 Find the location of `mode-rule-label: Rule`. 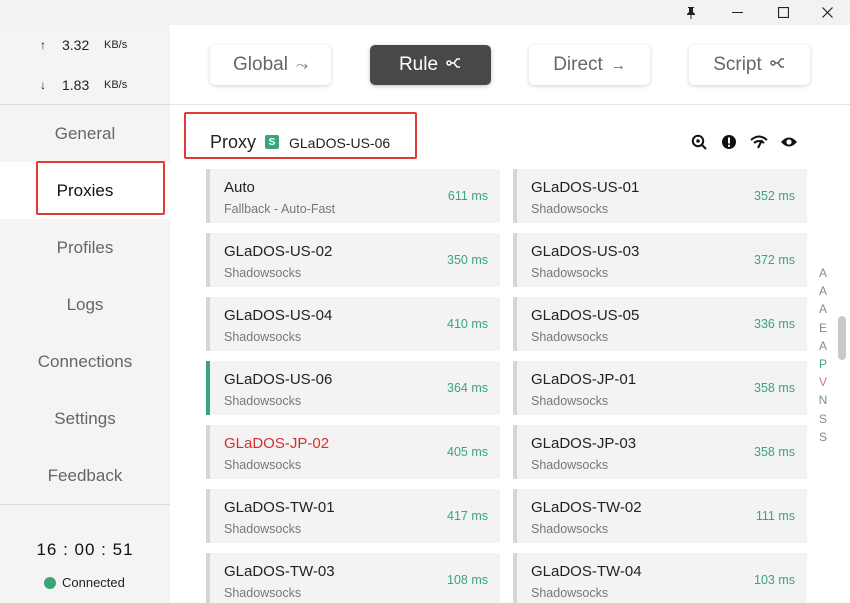

mode-rule-label: Rule is located at coordinates (418, 64).